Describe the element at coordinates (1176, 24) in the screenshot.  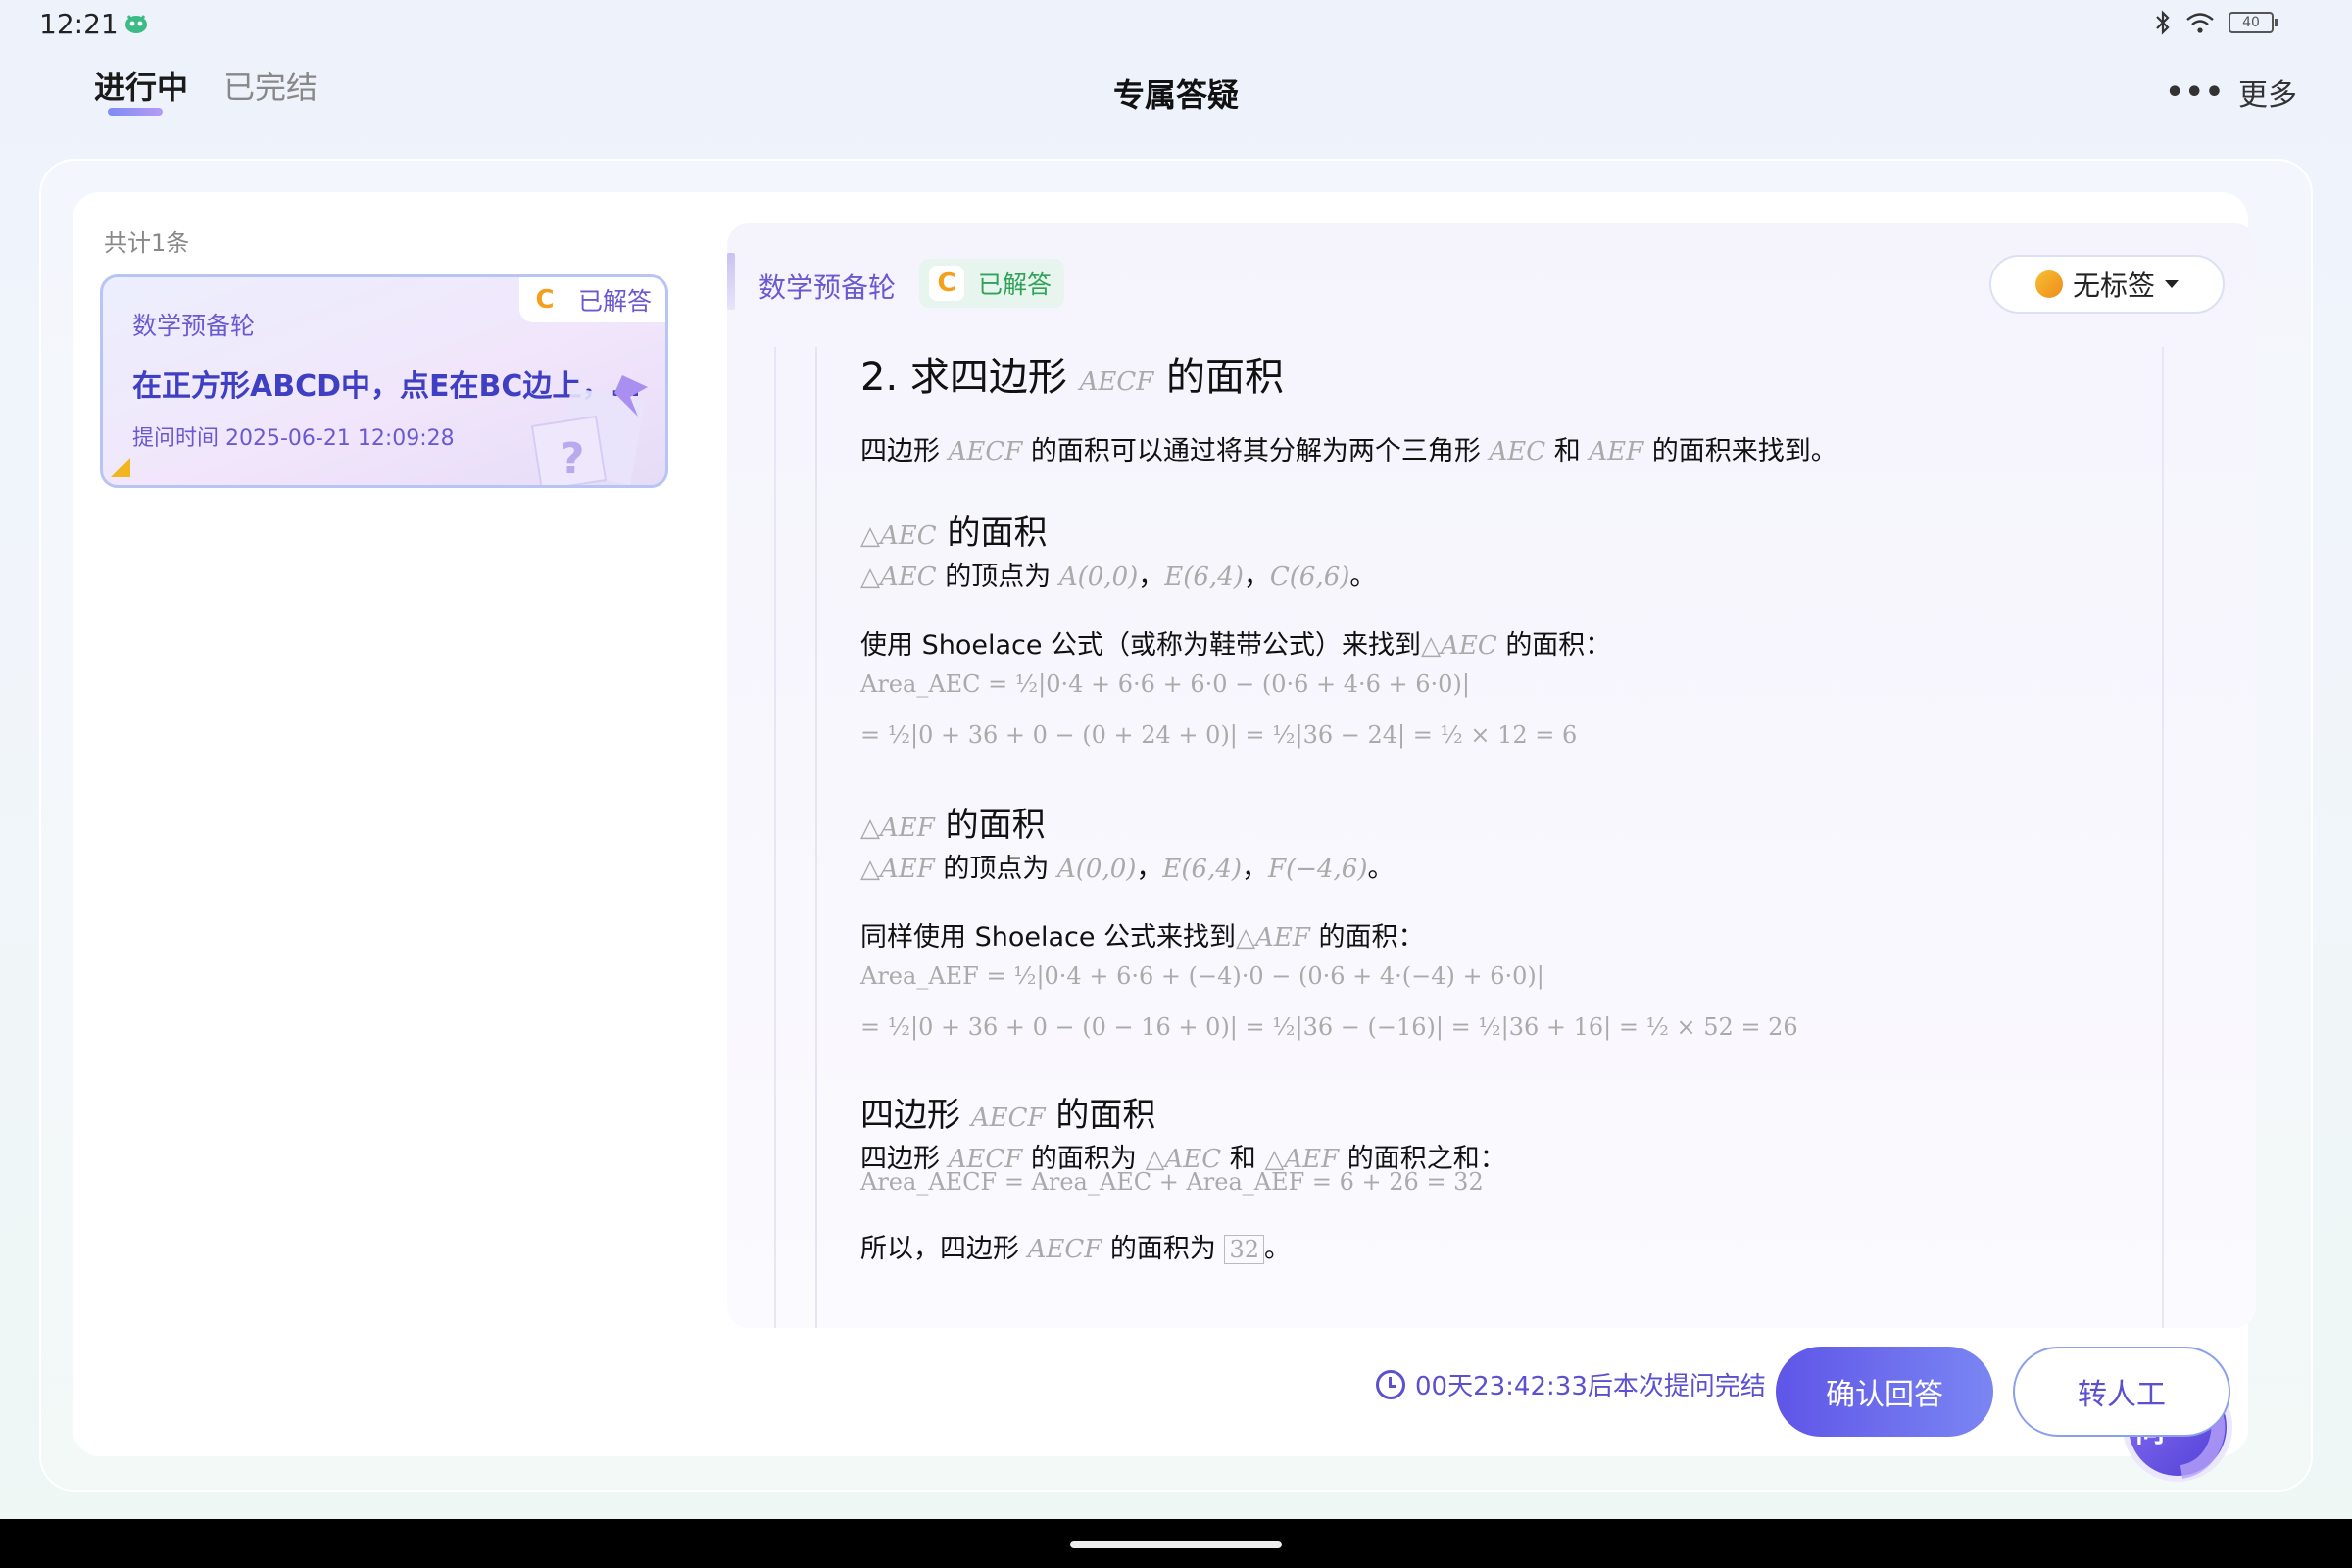
I see `status-bar: 12:21 40` at that location.